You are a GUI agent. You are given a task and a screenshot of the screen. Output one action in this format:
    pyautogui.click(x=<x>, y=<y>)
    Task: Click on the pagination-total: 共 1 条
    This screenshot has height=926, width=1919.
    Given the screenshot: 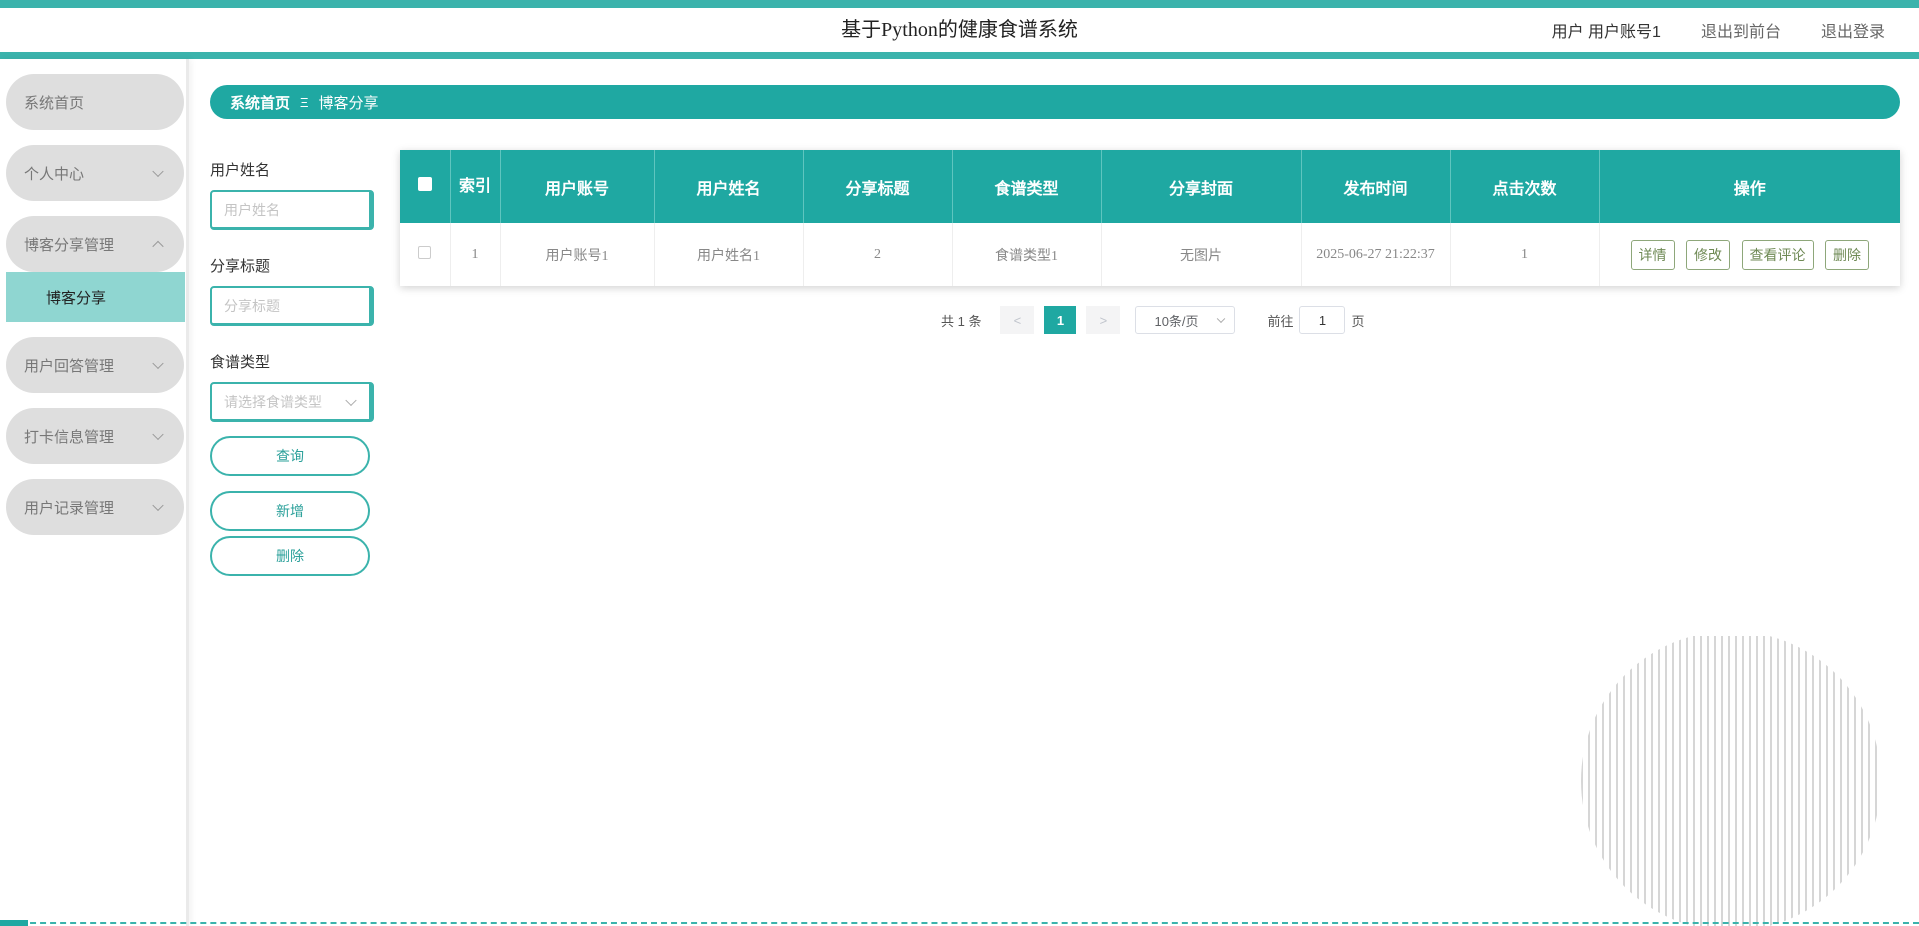 What is the action you would take?
    pyautogui.click(x=961, y=321)
    